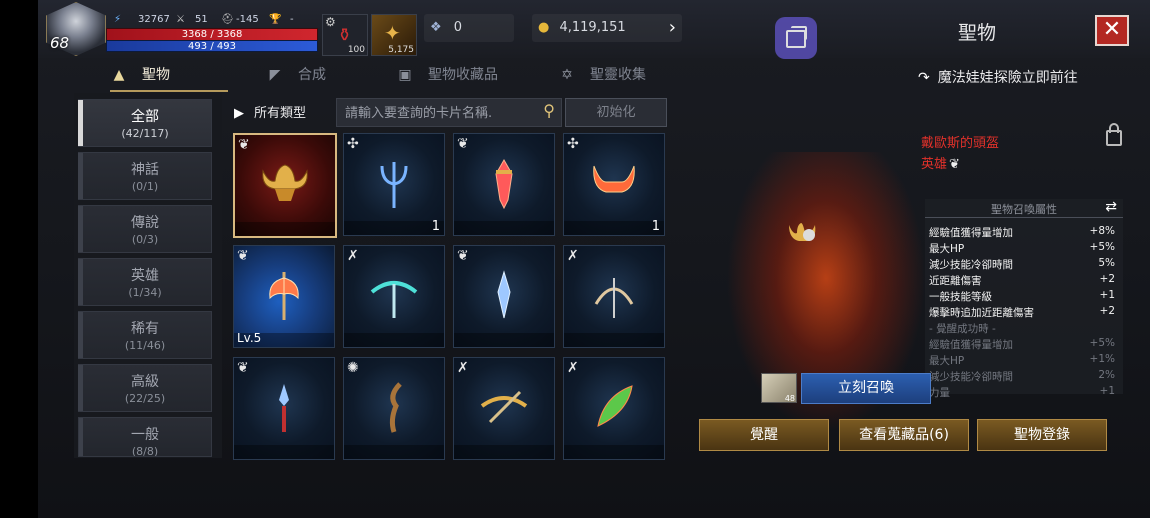 The height and width of the screenshot is (518, 1150). I want to click on tab-relic: ▲ 聖物, so click(169, 77).